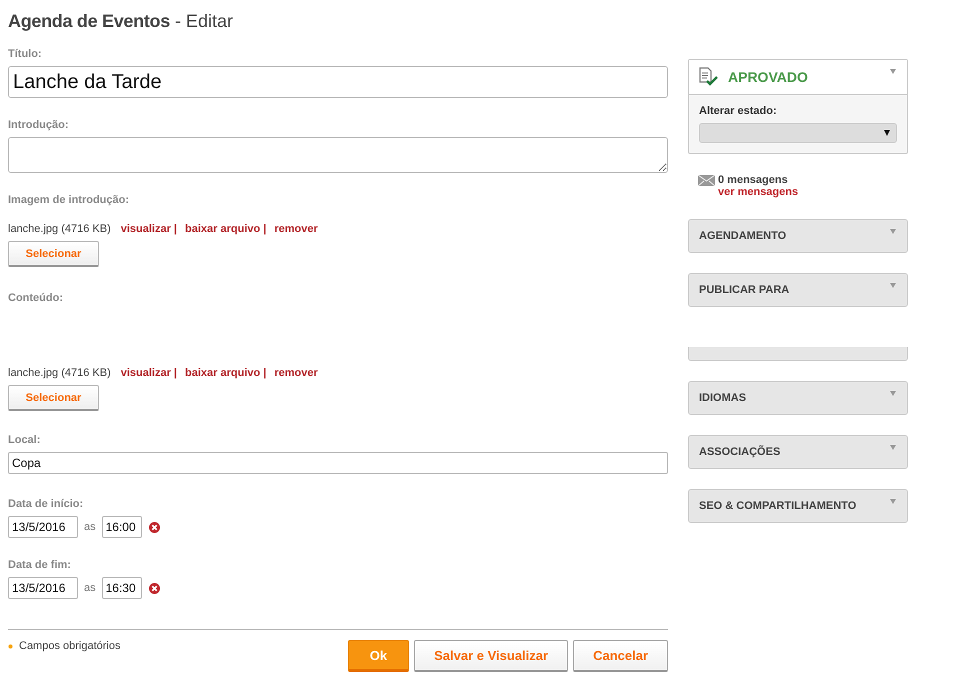 The height and width of the screenshot is (674, 975). What do you see at coordinates (706, 180) in the screenshot?
I see `envelope-icon` at bounding box center [706, 180].